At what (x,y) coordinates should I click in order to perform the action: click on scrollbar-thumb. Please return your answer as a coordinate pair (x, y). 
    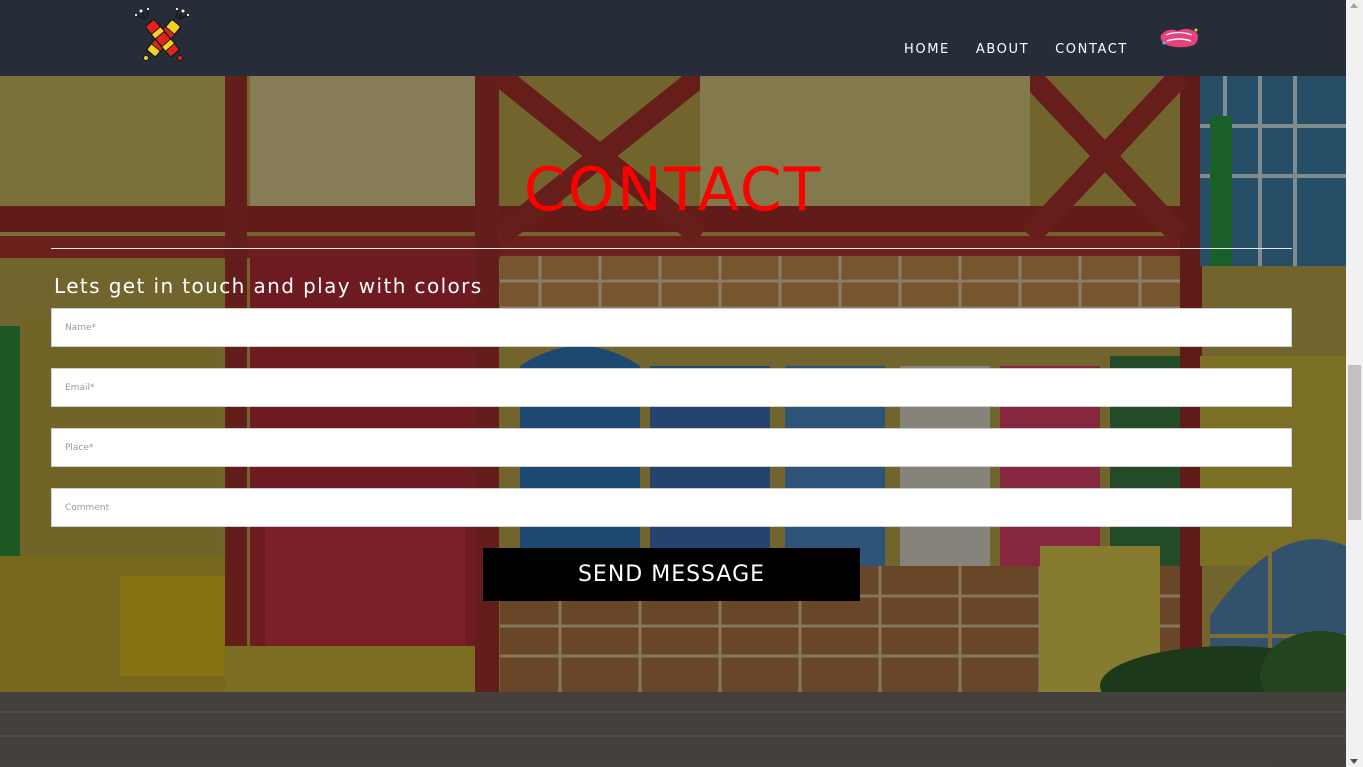
    Looking at the image, I should click on (1354, 442).